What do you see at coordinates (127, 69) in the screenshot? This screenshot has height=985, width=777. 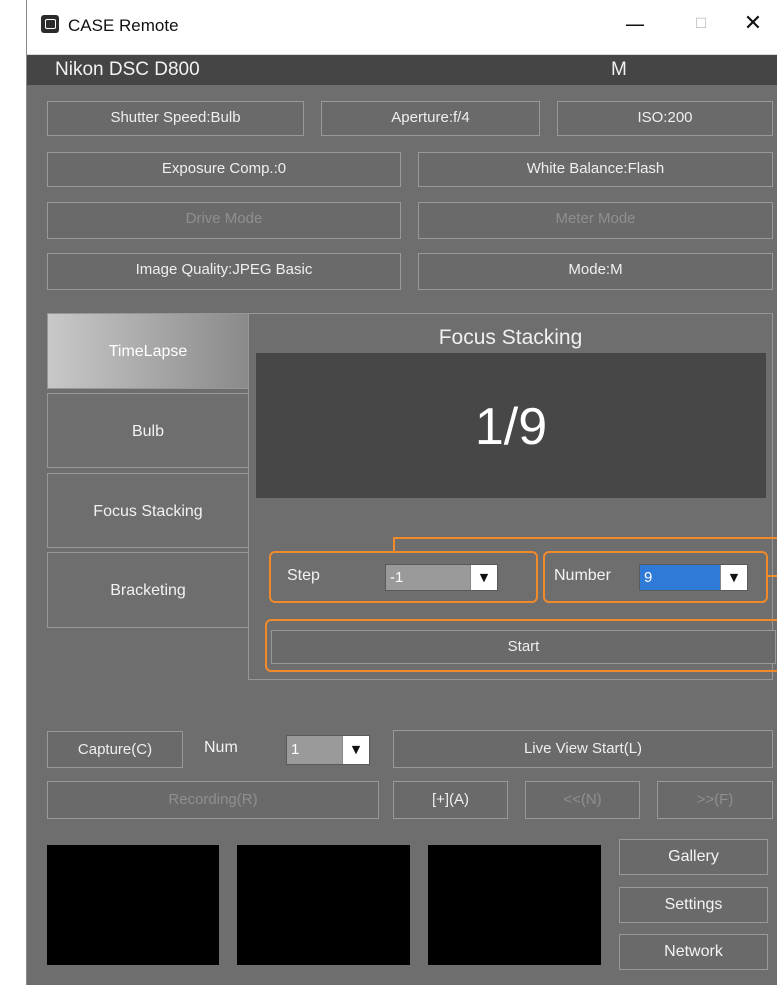 I see `camera-name: Nikon DSC D800` at bounding box center [127, 69].